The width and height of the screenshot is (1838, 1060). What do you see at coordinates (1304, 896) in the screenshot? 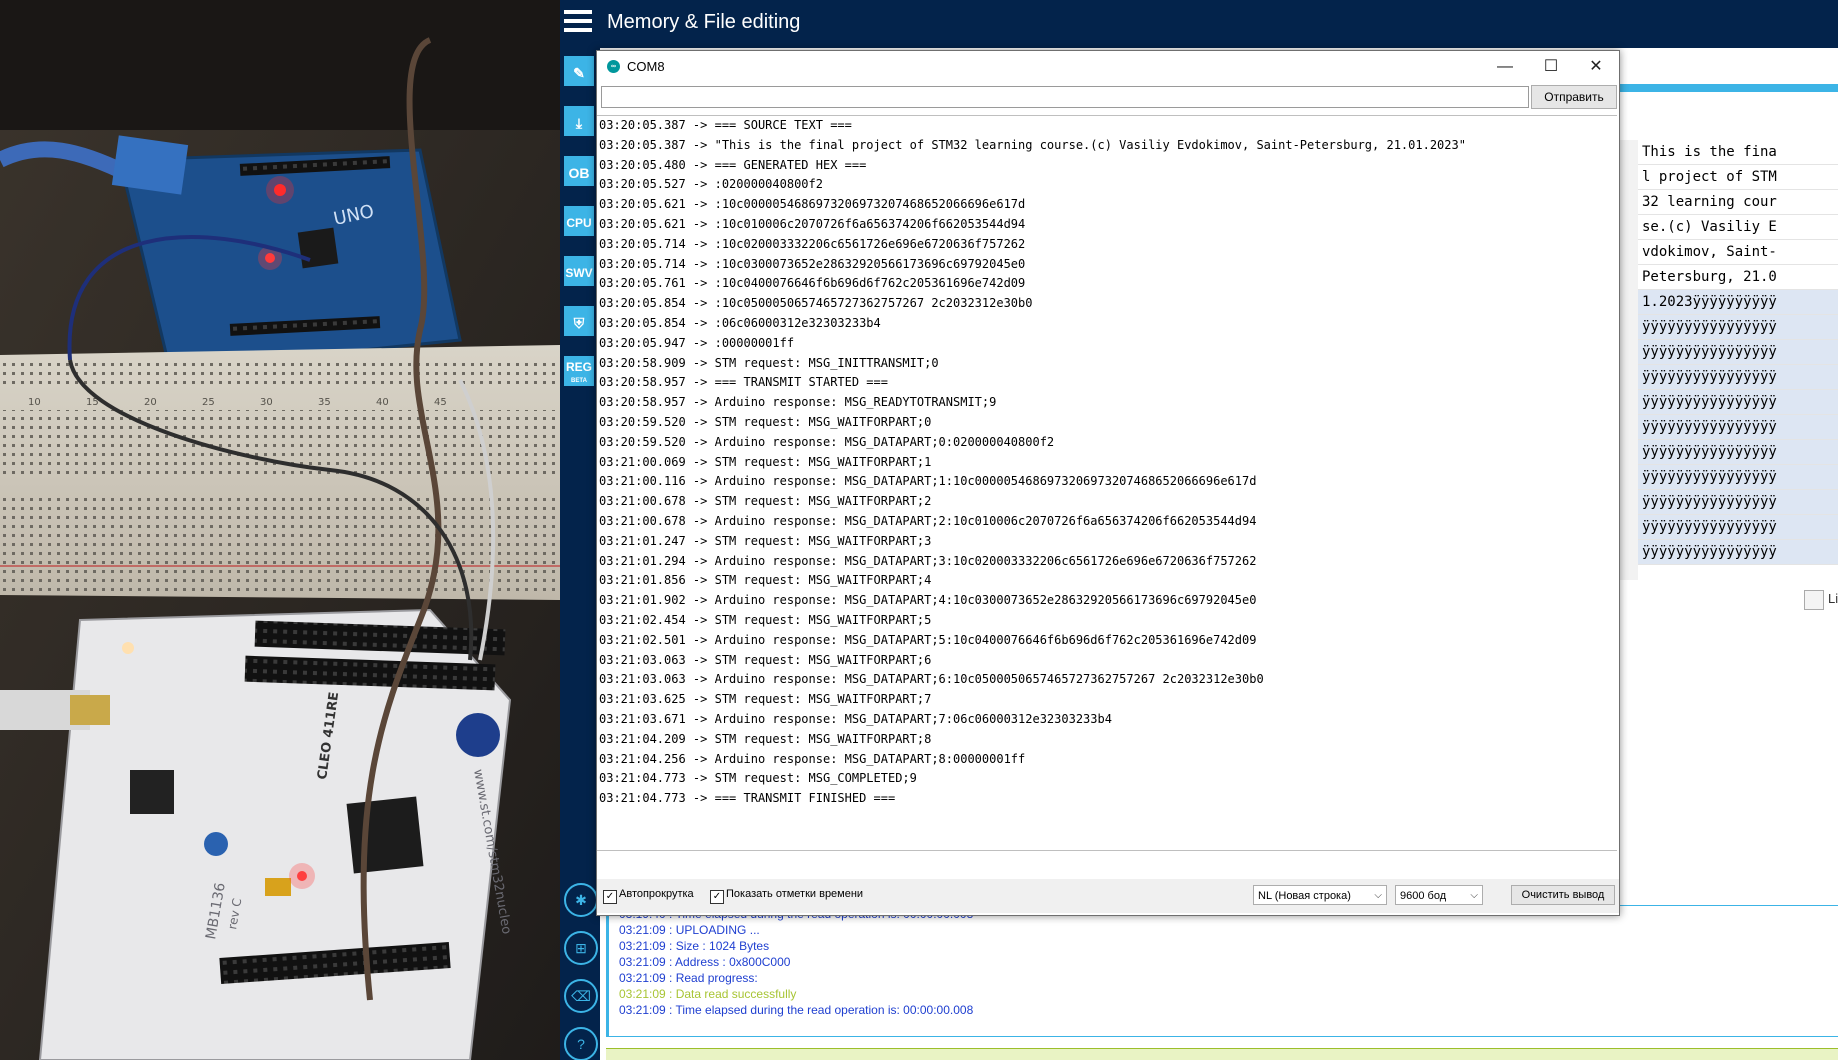
I see `line-ending-value: NL (Новая строка)` at bounding box center [1304, 896].